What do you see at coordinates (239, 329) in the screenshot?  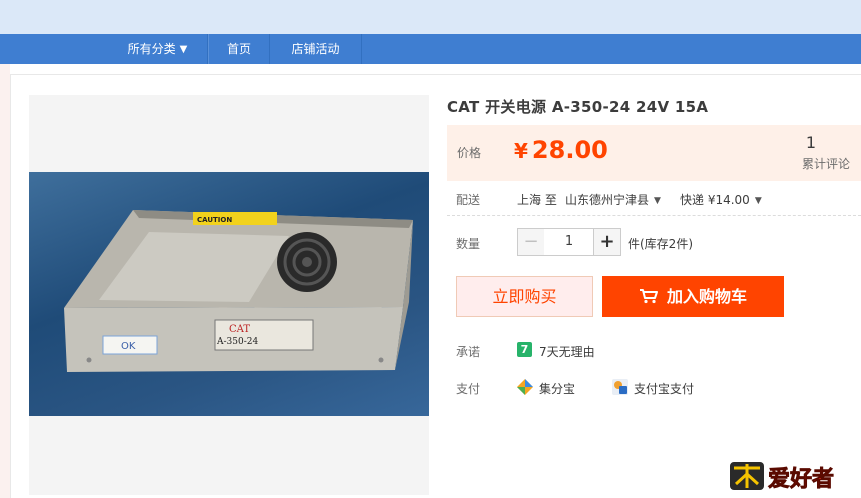 I see `brand-text: CAT` at bounding box center [239, 329].